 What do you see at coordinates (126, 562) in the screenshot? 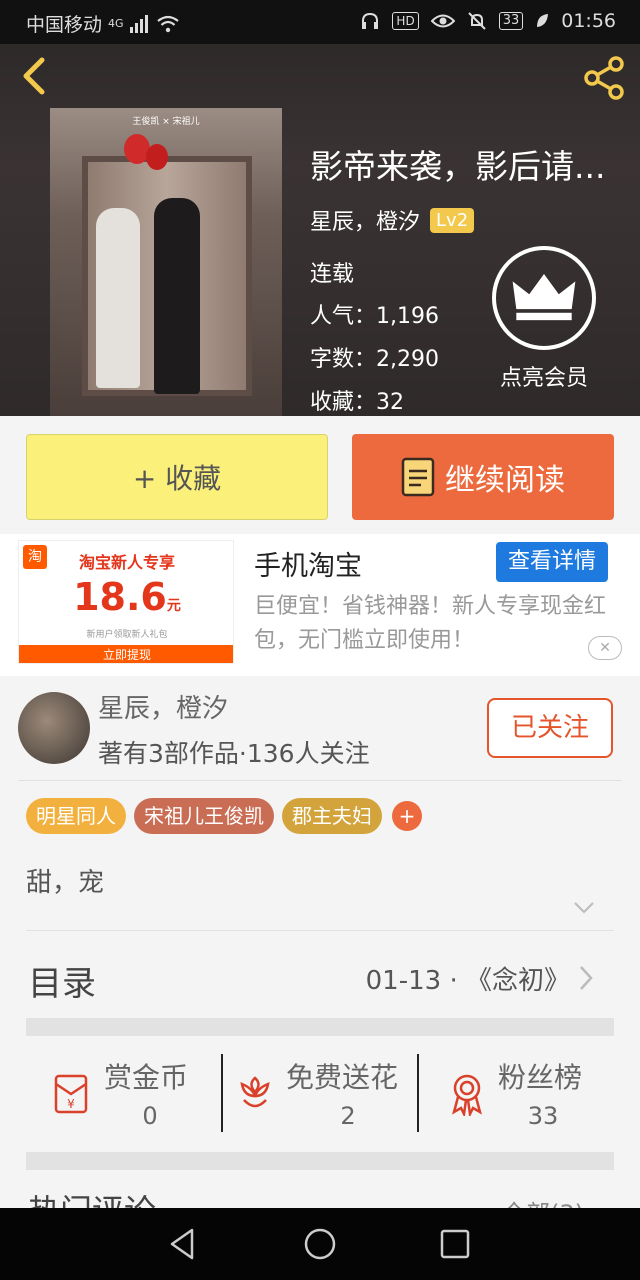
I see `ad-image-title: 淘宝新人专享` at bounding box center [126, 562].